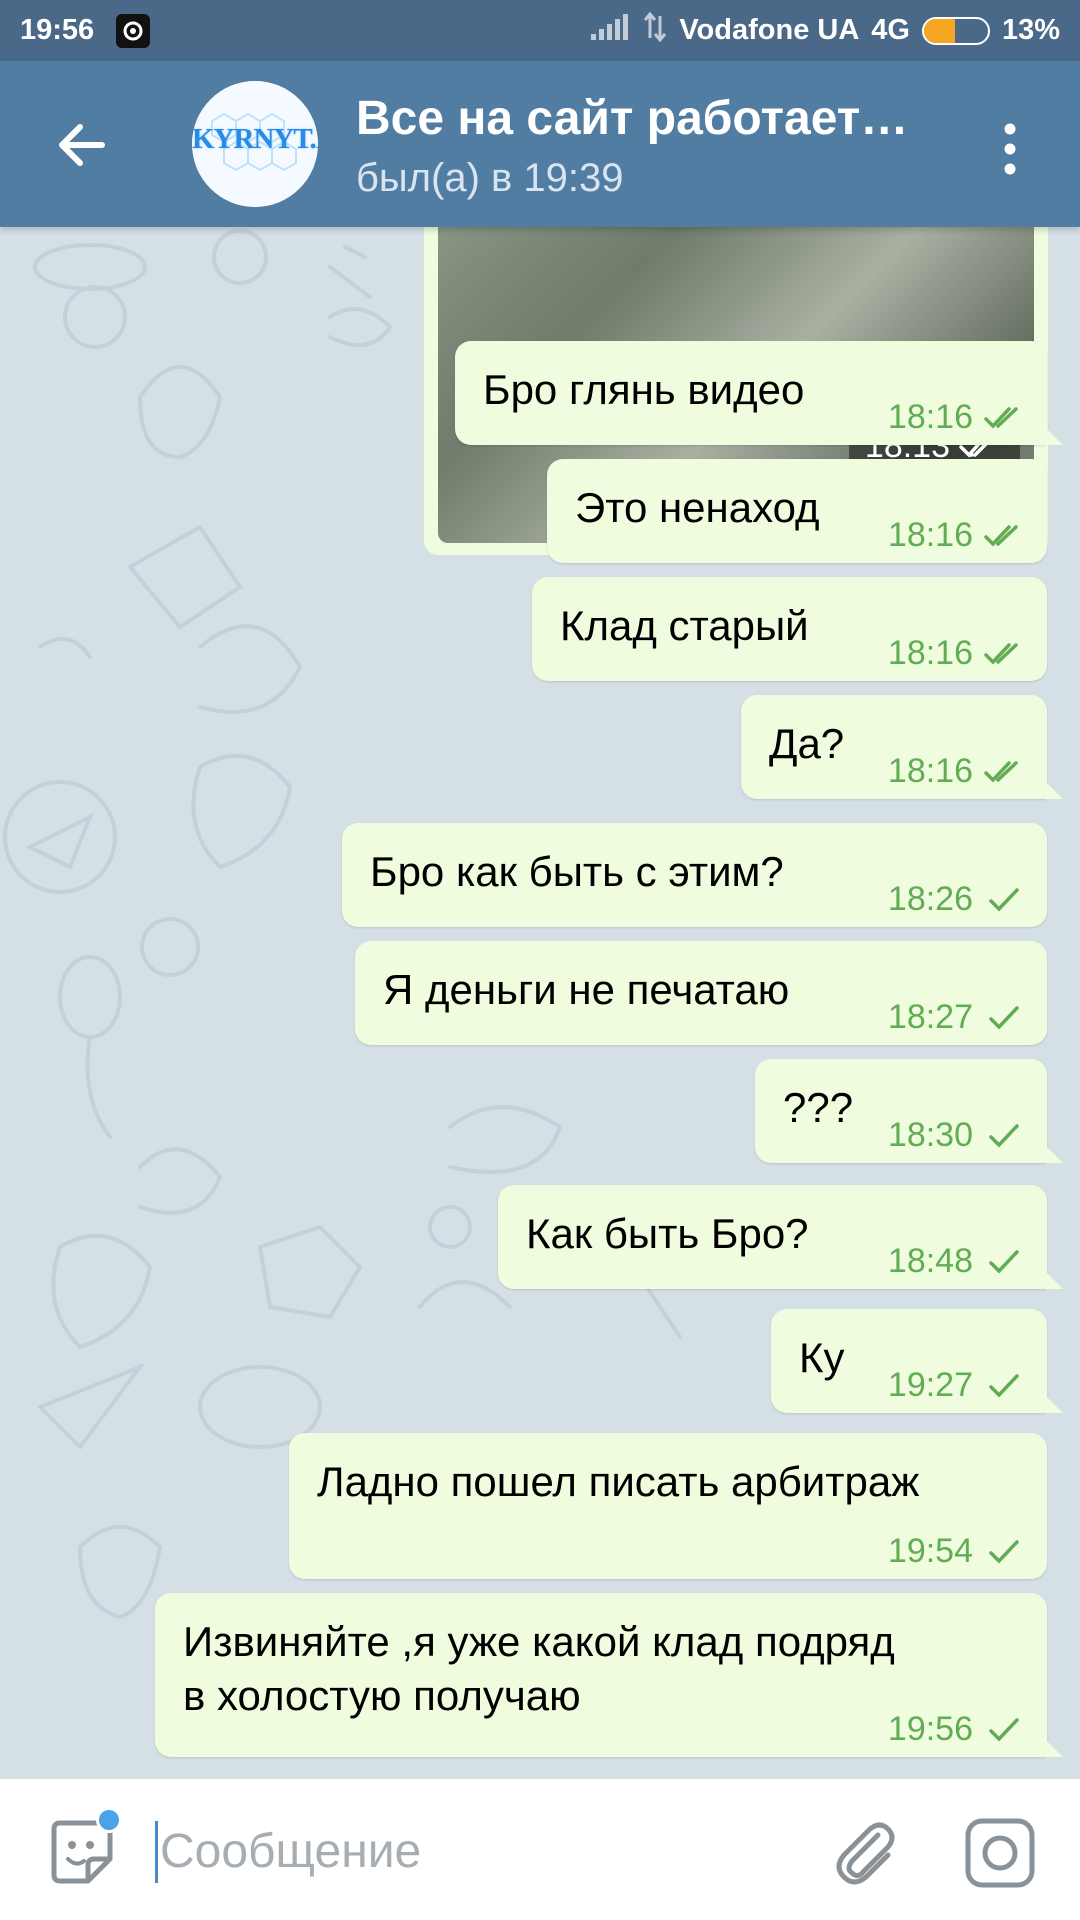 The width and height of the screenshot is (1080, 1920). What do you see at coordinates (586, 989) in the screenshot?
I see `message-text: Я деньги не печатаю` at bounding box center [586, 989].